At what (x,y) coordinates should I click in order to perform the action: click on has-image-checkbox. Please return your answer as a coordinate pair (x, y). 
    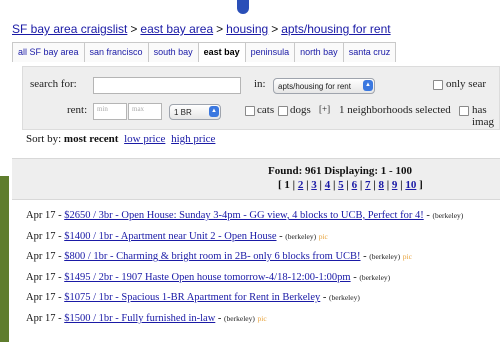
    Looking at the image, I should click on (464, 111).